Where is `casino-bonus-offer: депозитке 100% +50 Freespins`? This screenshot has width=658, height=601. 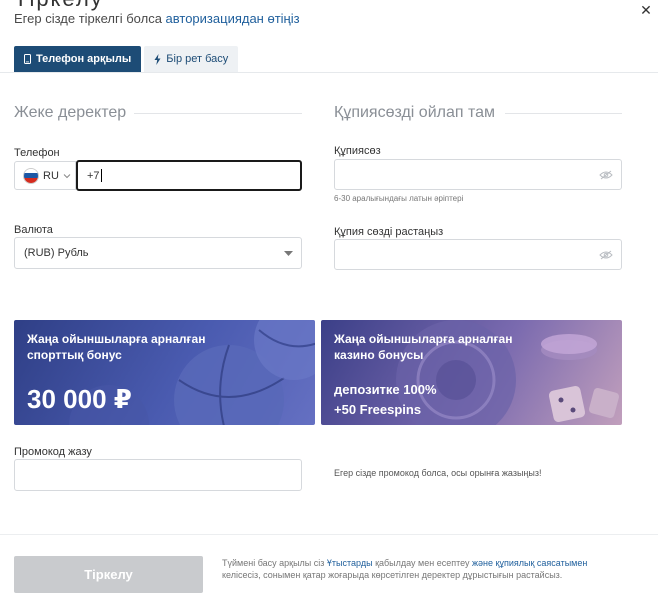
casino-bonus-offer: депозитке 100% +50 Freespins is located at coordinates (385, 400).